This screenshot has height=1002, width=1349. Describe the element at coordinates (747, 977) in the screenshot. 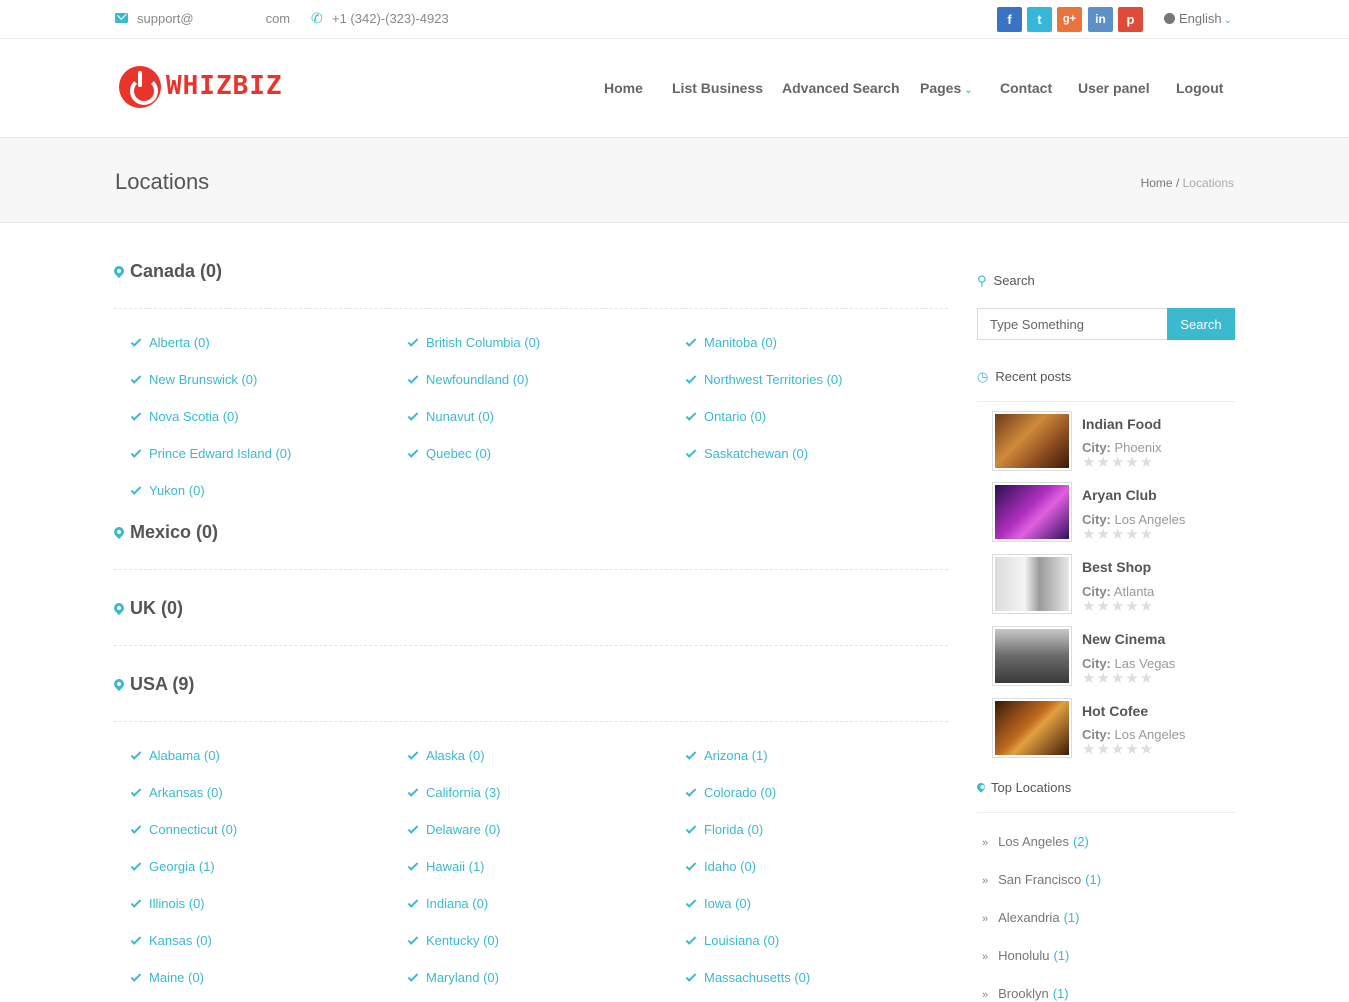

I see `region-item: Massachusetts (0)` at that location.